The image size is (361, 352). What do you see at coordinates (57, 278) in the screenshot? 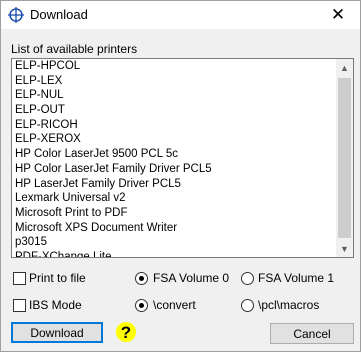
I see `print-to-file-label: Print to file` at bounding box center [57, 278].